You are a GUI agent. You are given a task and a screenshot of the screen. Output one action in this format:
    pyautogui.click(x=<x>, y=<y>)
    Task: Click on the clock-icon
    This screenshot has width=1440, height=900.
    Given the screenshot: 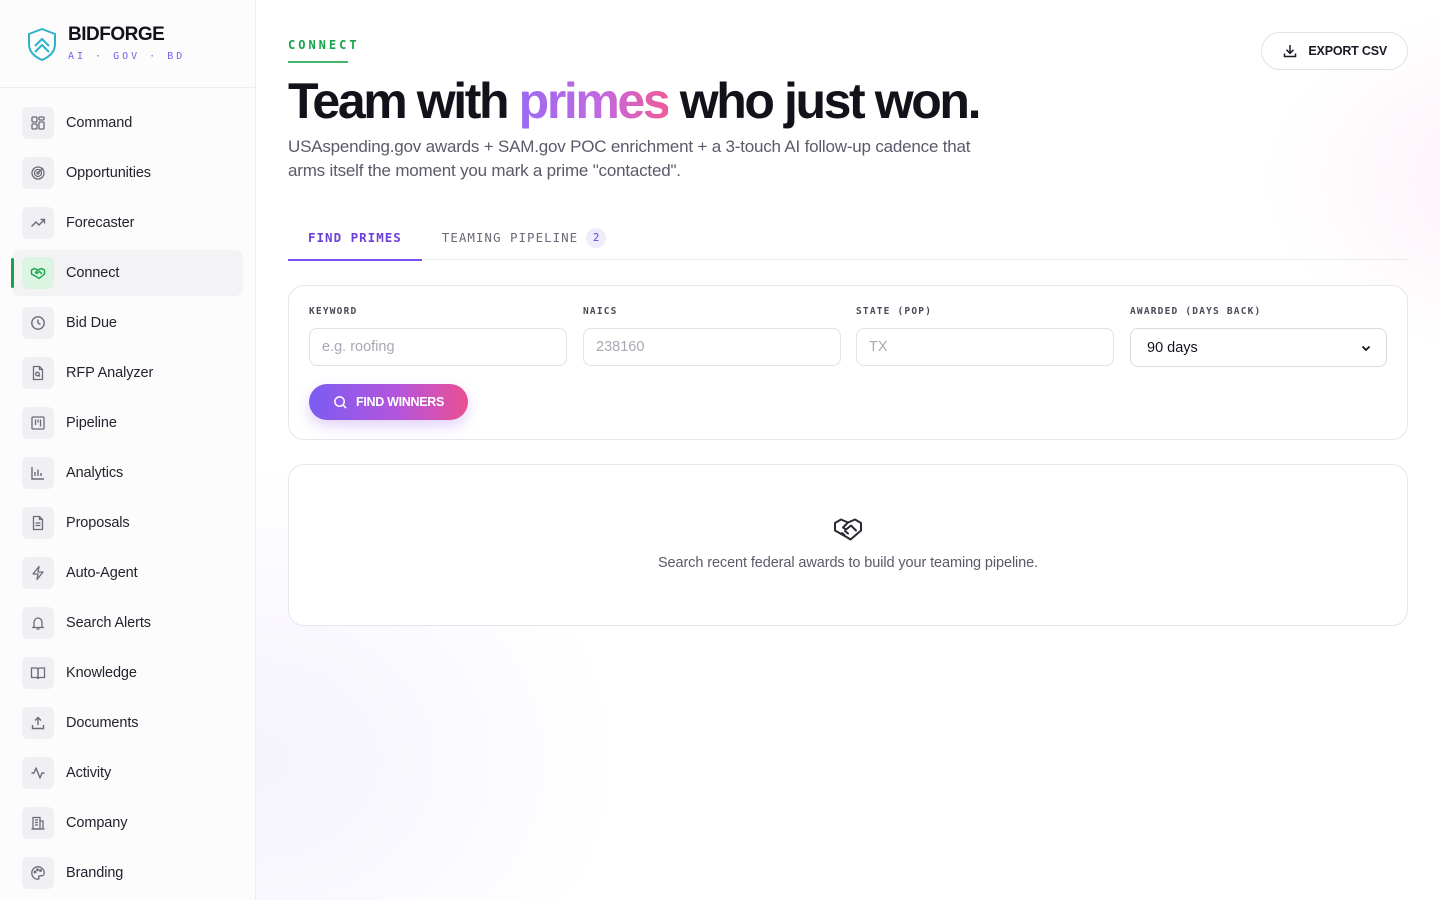 What is the action you would take?
    pyautogui.click(x=38, y=323)
    